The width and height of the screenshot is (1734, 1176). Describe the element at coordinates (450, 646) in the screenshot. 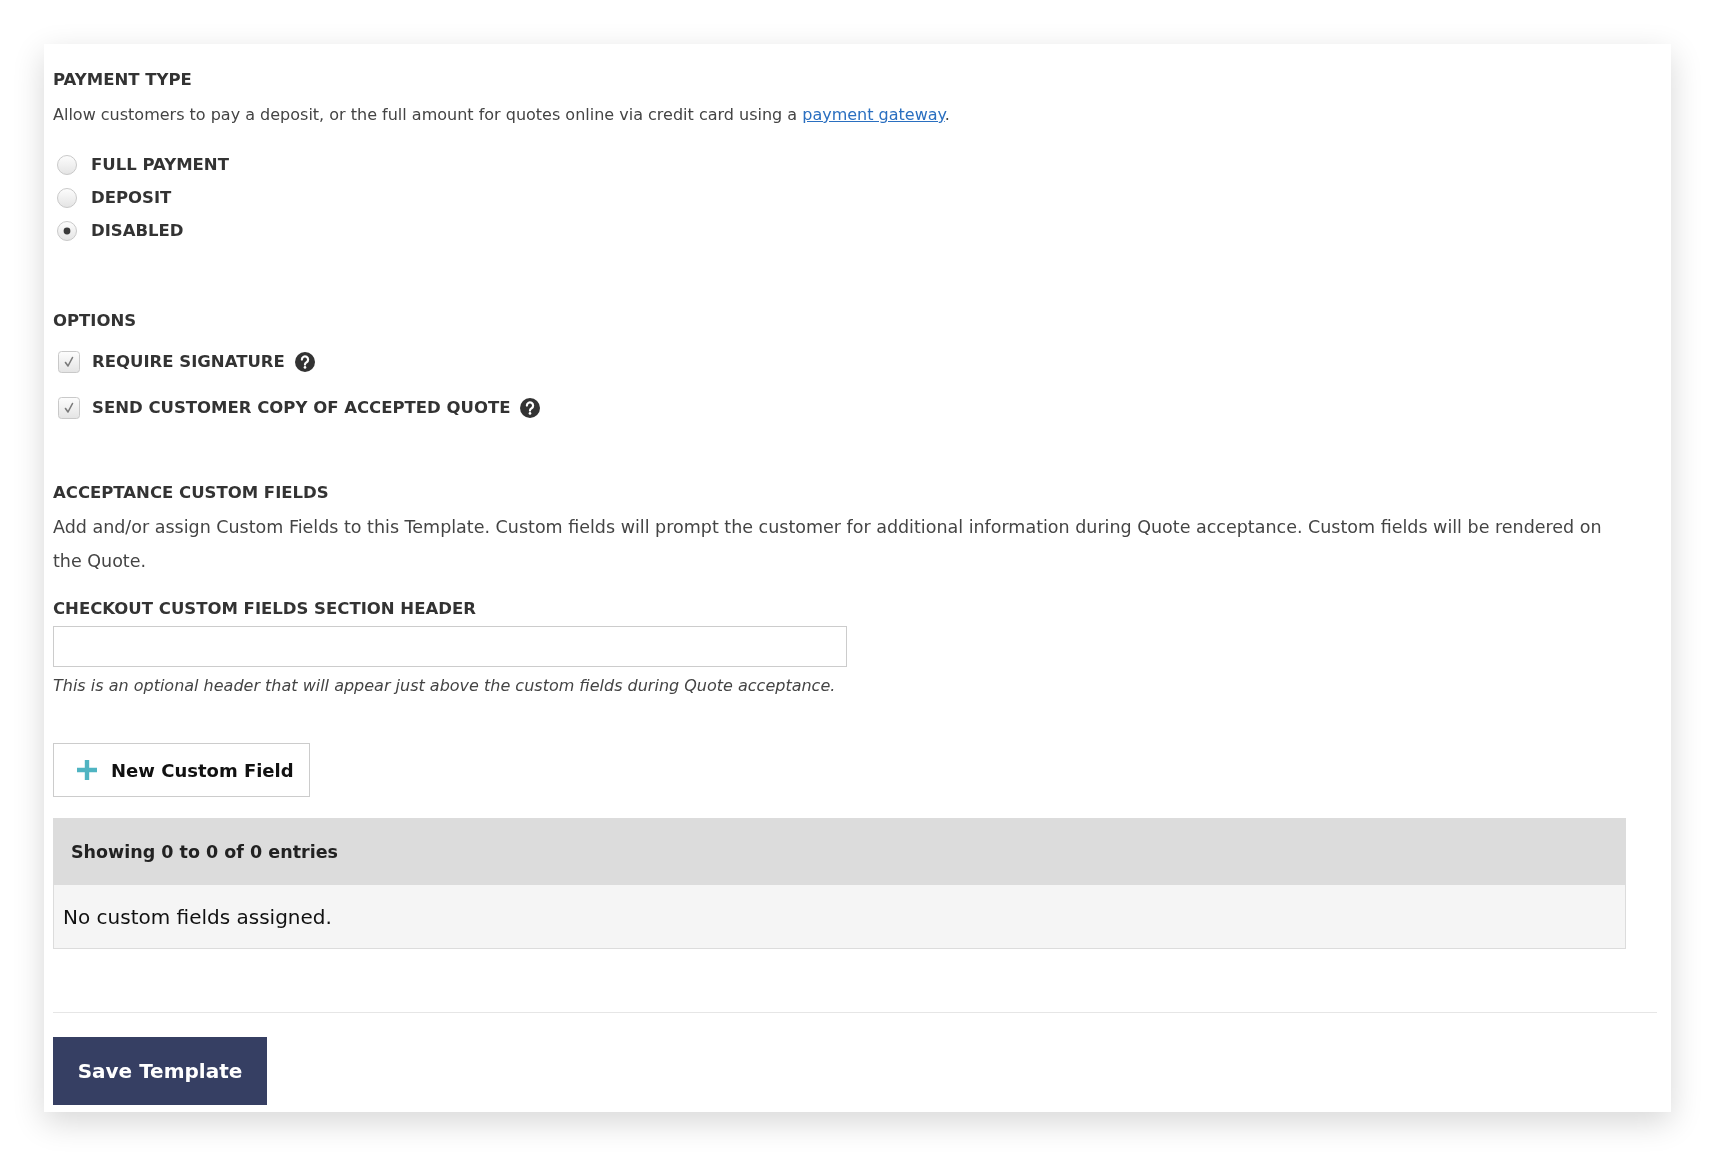

I see `section-header-input` at that location.